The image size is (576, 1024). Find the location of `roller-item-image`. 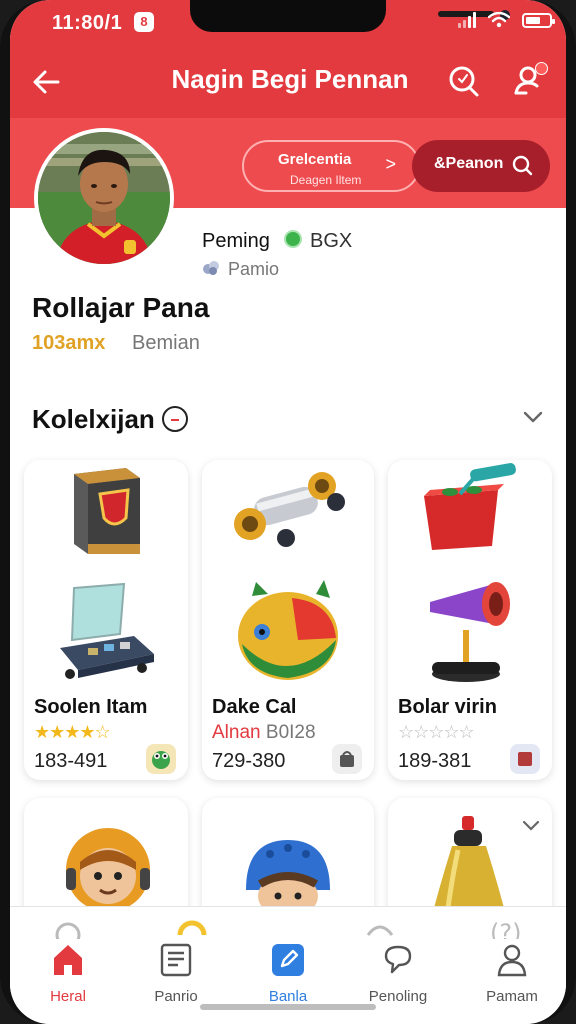

roller-item-image is located at coordinates (289, 509).